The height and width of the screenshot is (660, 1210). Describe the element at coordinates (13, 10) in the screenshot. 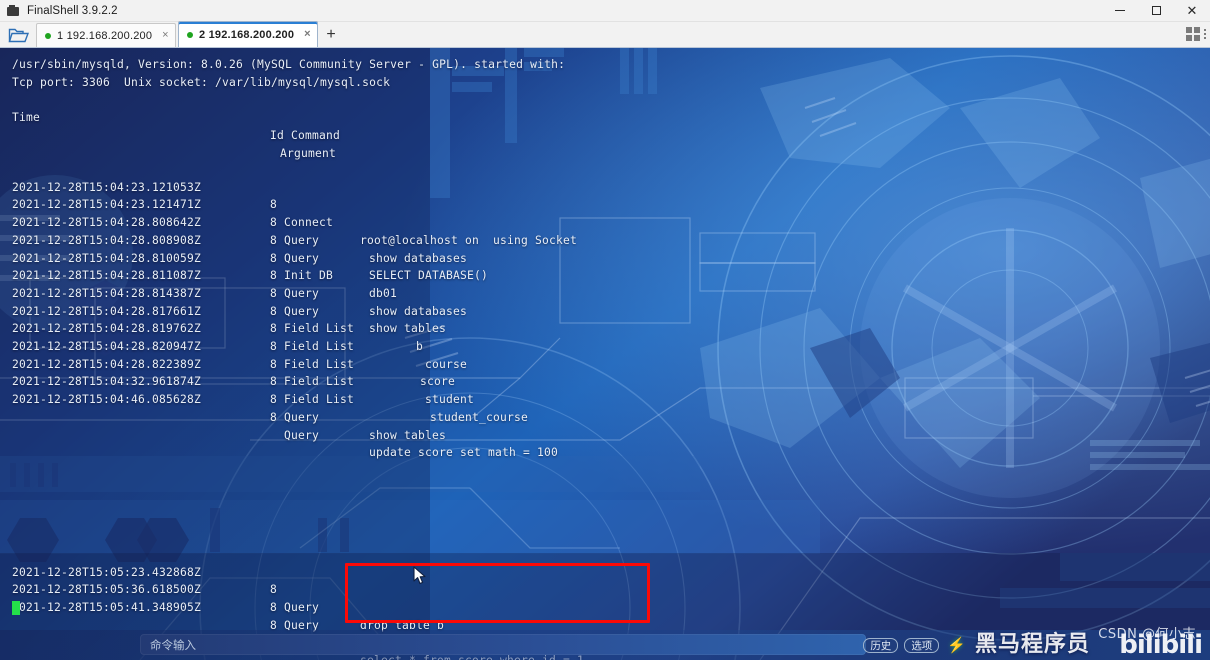

I see `monitor-icon` at that location.